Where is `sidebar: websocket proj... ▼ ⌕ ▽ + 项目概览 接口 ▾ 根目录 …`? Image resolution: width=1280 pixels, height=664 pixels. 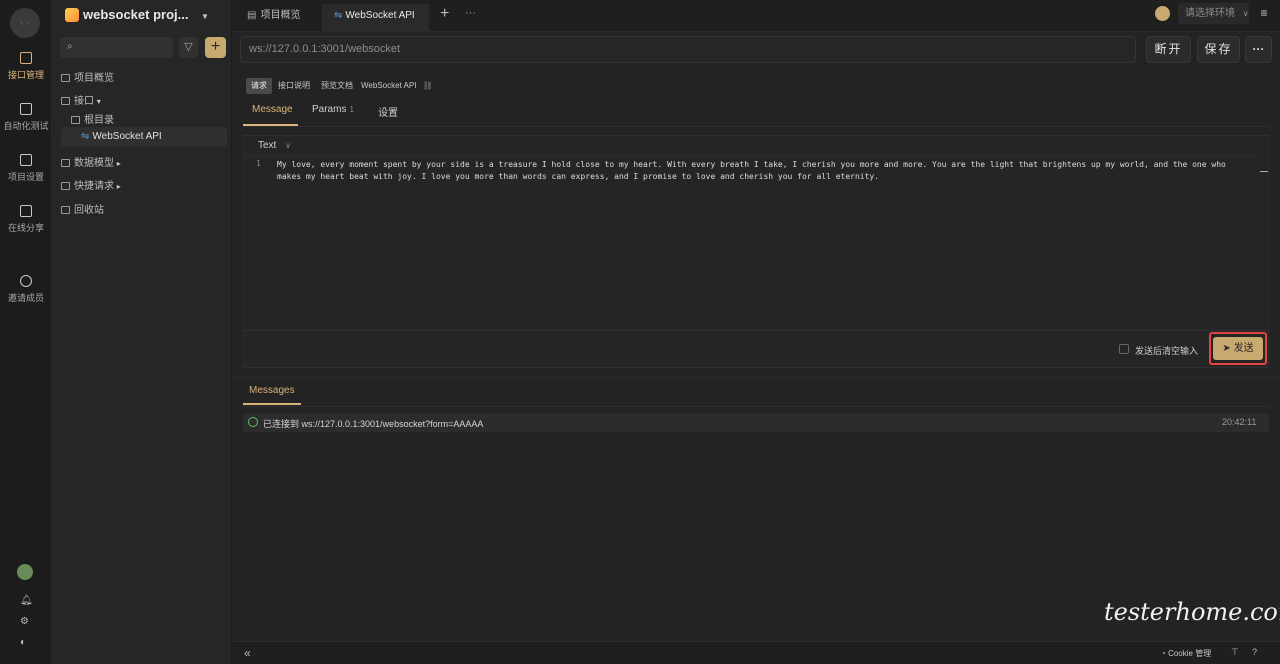 sidebar: websocket proj... ▼ ⌕ ▽ + 项目概览 接口 ▾ 根目录 … is located at coordinates (142, 332).